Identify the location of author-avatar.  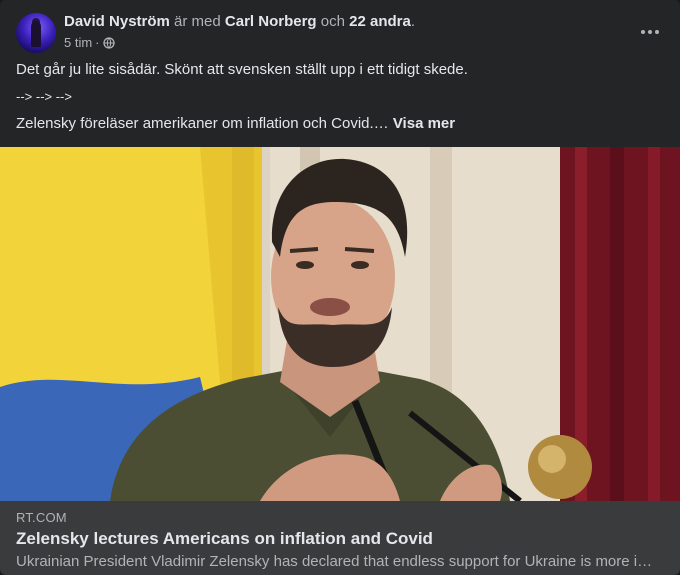
(36, 33).